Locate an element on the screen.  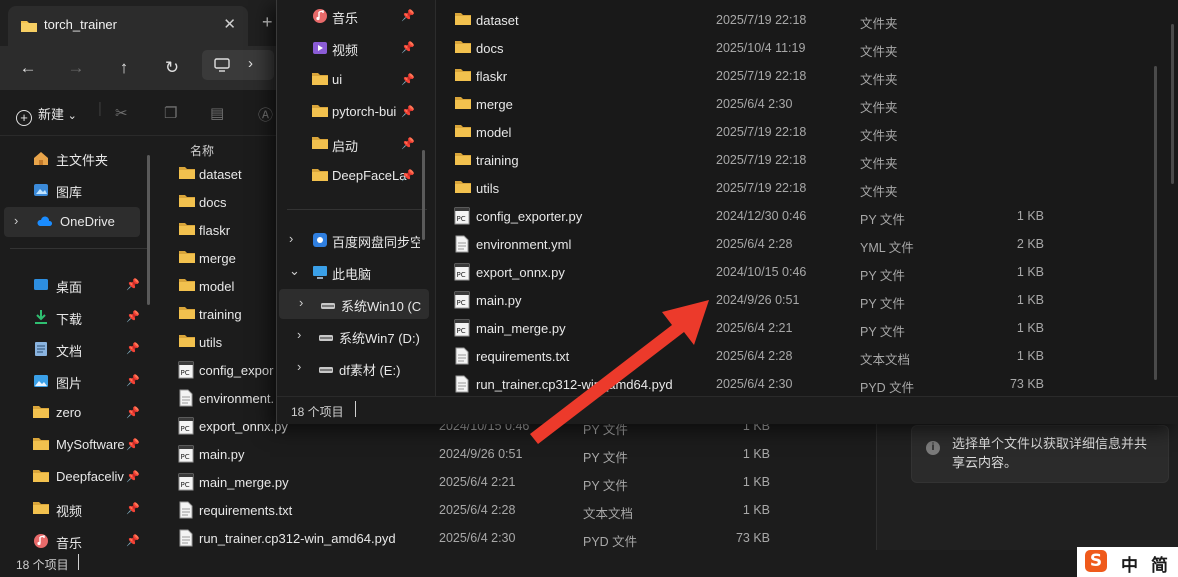
sidebar-item-deepfacela: DeepFaceLa 📌 is located at coordinates (354, 176).